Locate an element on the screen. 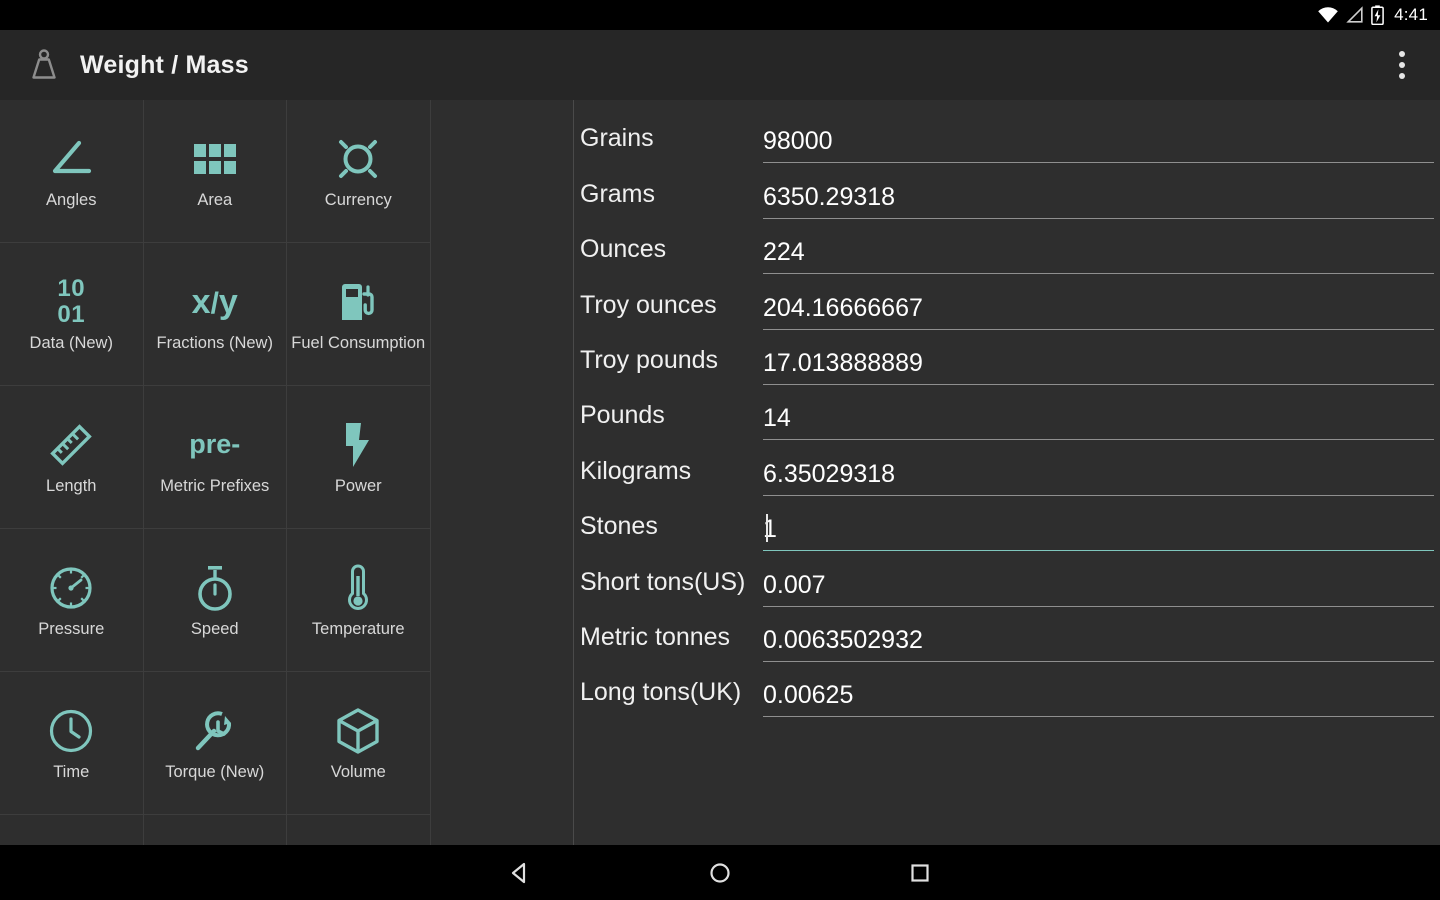 The height and width of the screenshot is (900, 1440). unit-label: Short tons(US) is located at coordinates (663, 581).